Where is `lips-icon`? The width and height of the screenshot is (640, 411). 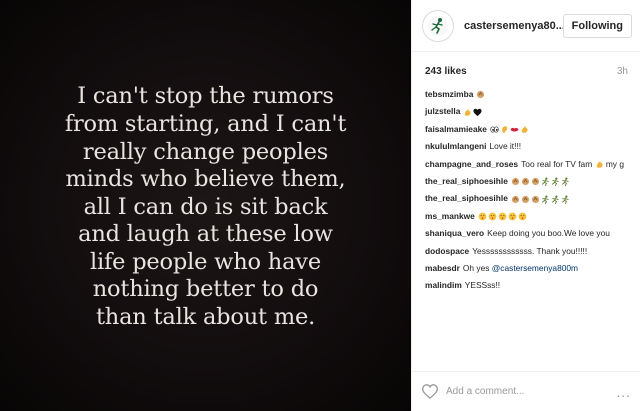
lips-icon is located at coordinates (514, 129).